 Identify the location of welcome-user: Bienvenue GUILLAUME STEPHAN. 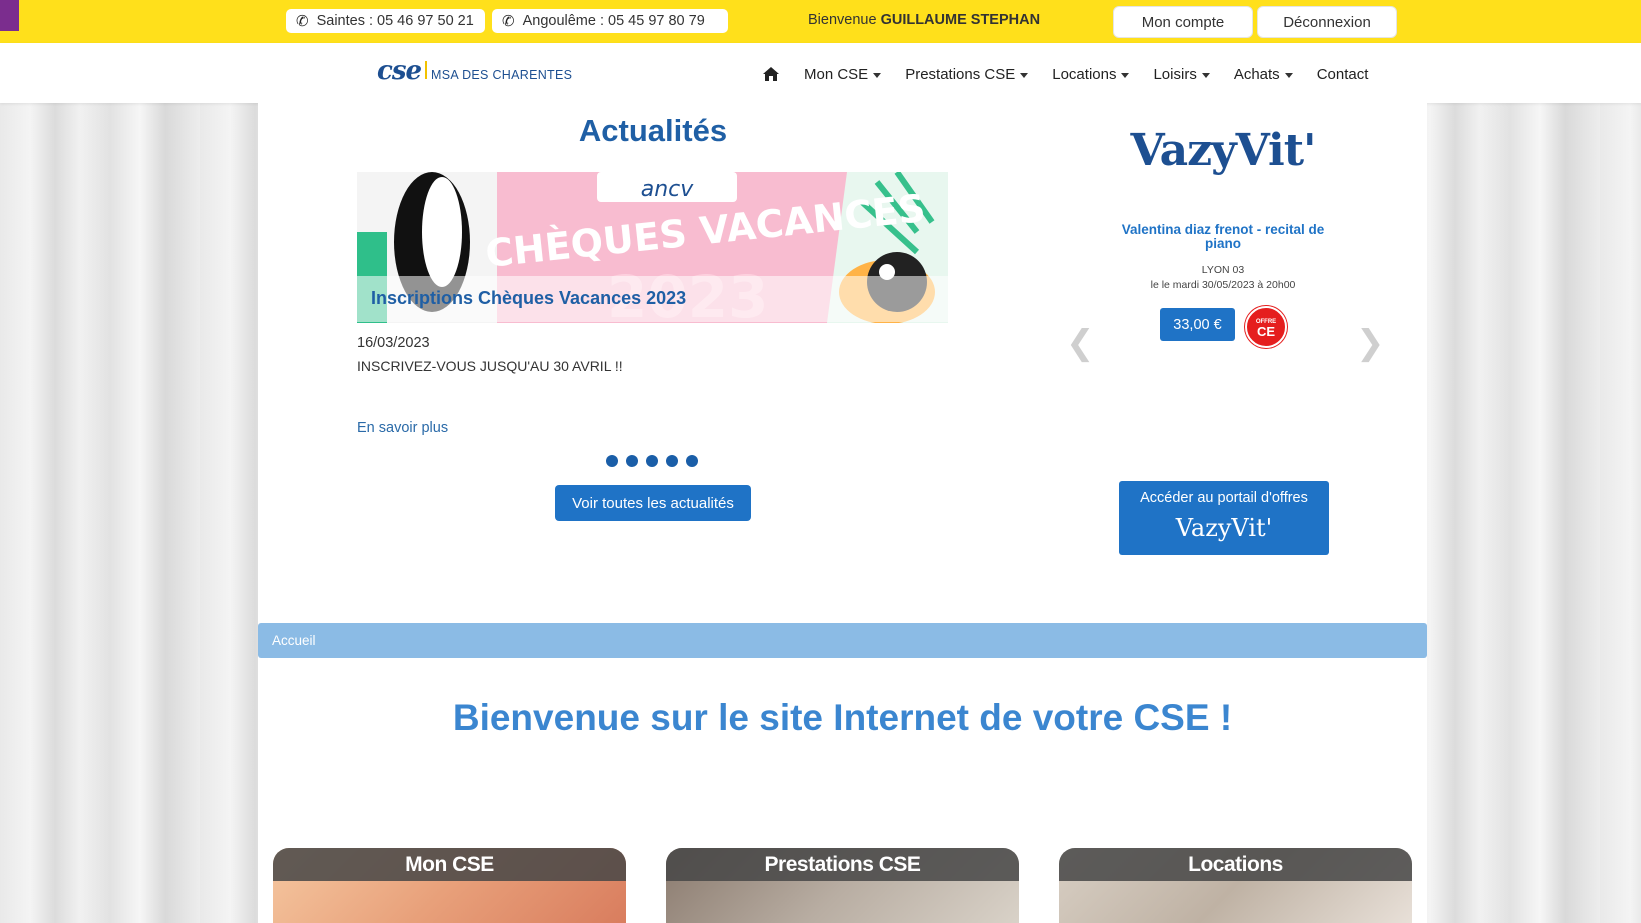
(924, 20).